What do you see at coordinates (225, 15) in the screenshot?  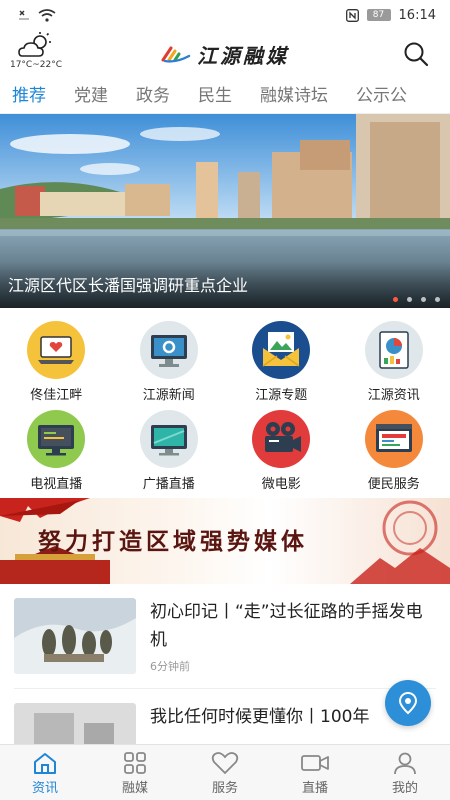 I see `status-bar: 87 16:14` at bounding box center [225, 15].